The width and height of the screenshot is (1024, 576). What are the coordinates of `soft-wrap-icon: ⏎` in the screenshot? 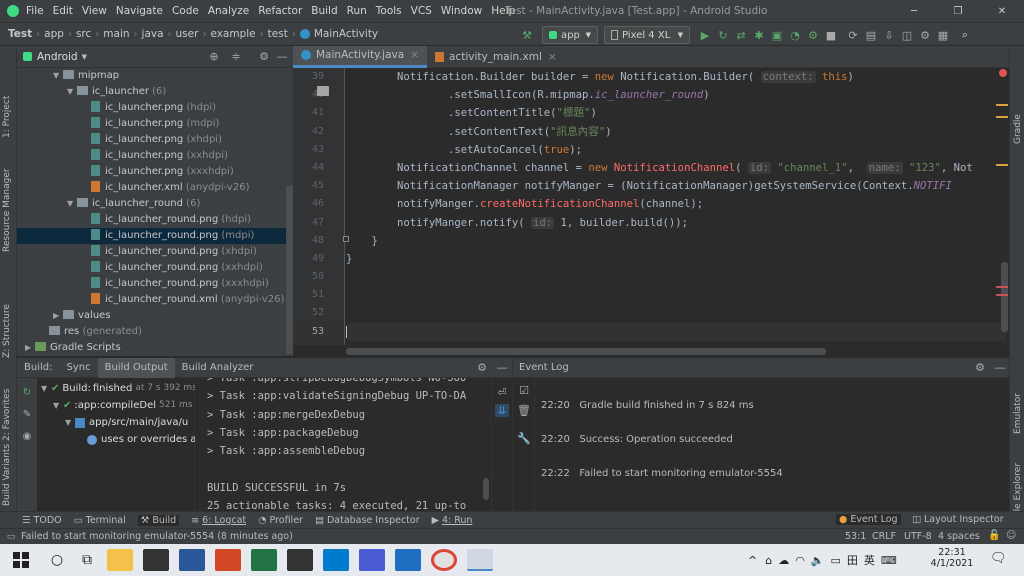 It's located at (502, 392).